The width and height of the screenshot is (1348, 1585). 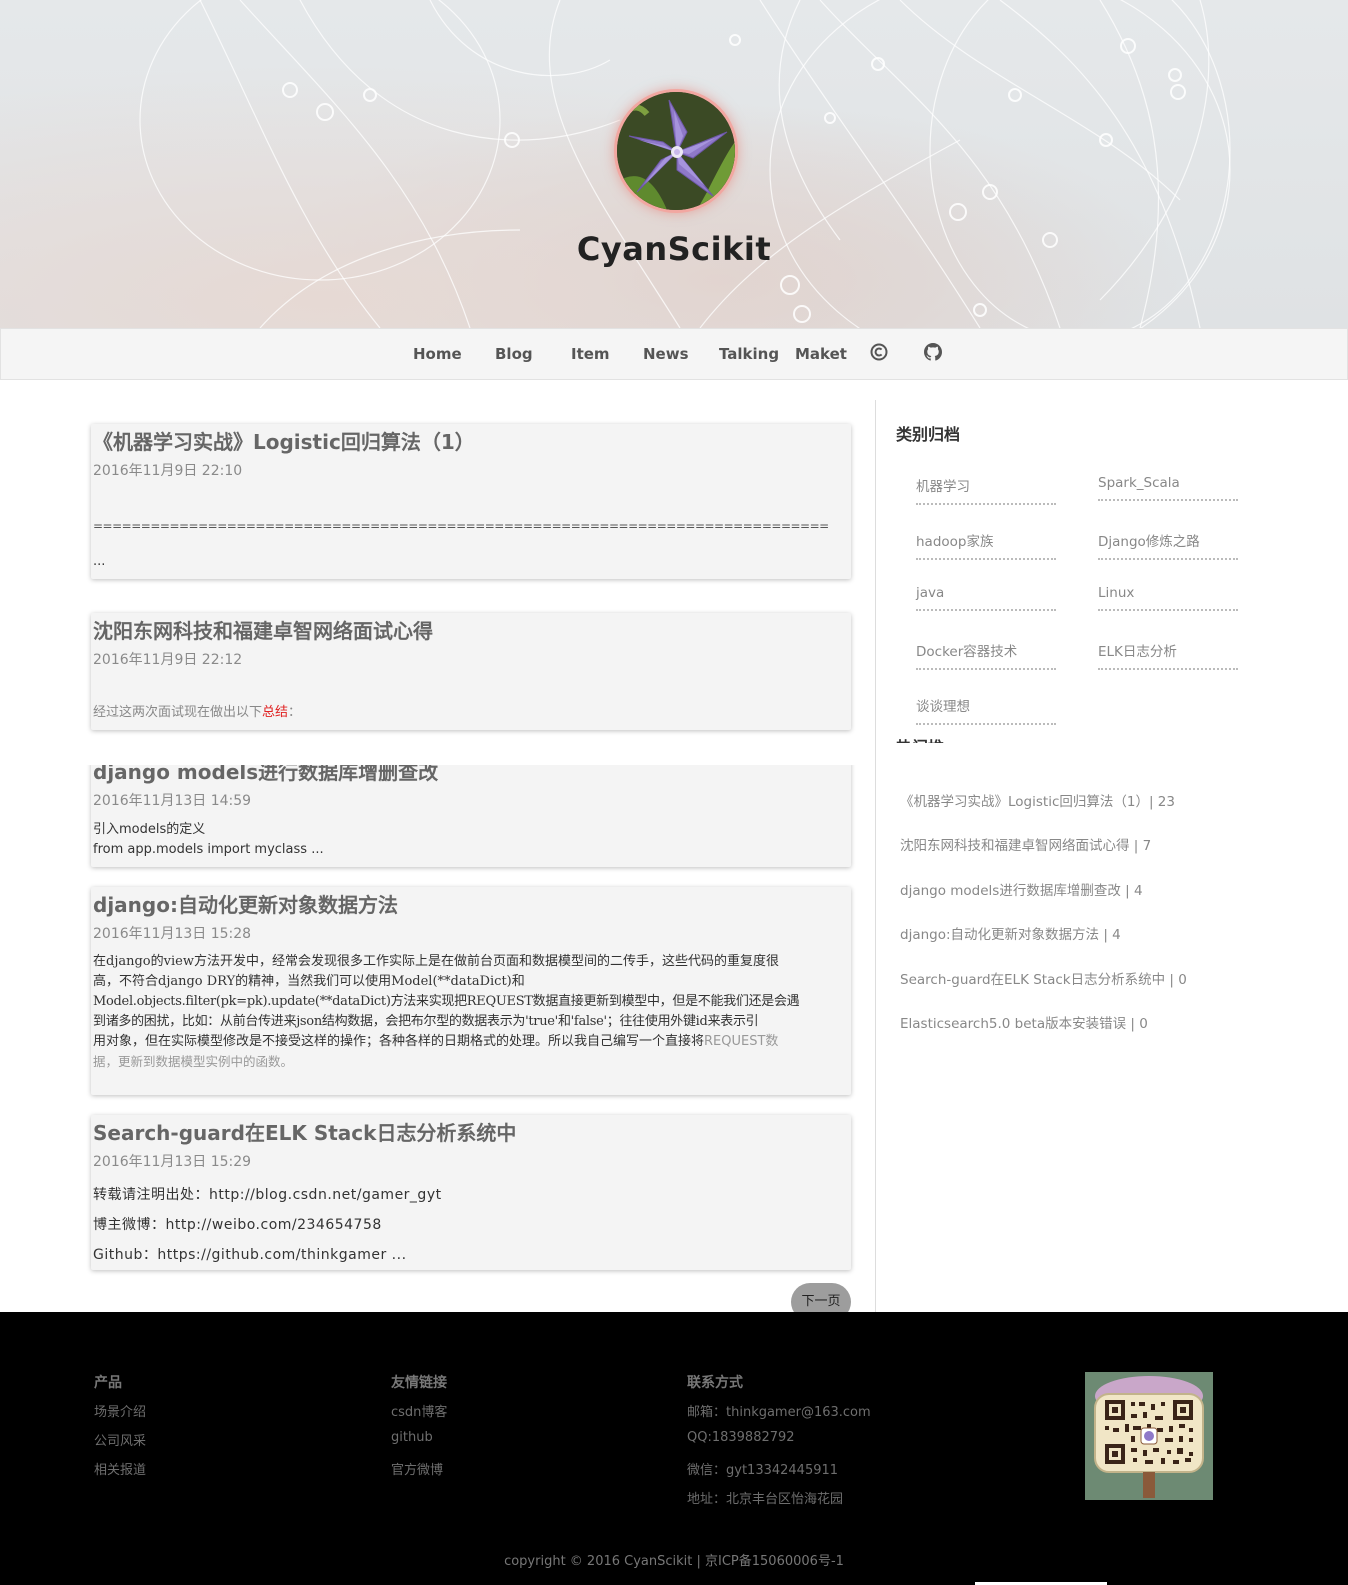 What do you see at coordinates (749, 354) in the screenshot?
I see `nav-talking: Talking` at bounding box center [749, 354].